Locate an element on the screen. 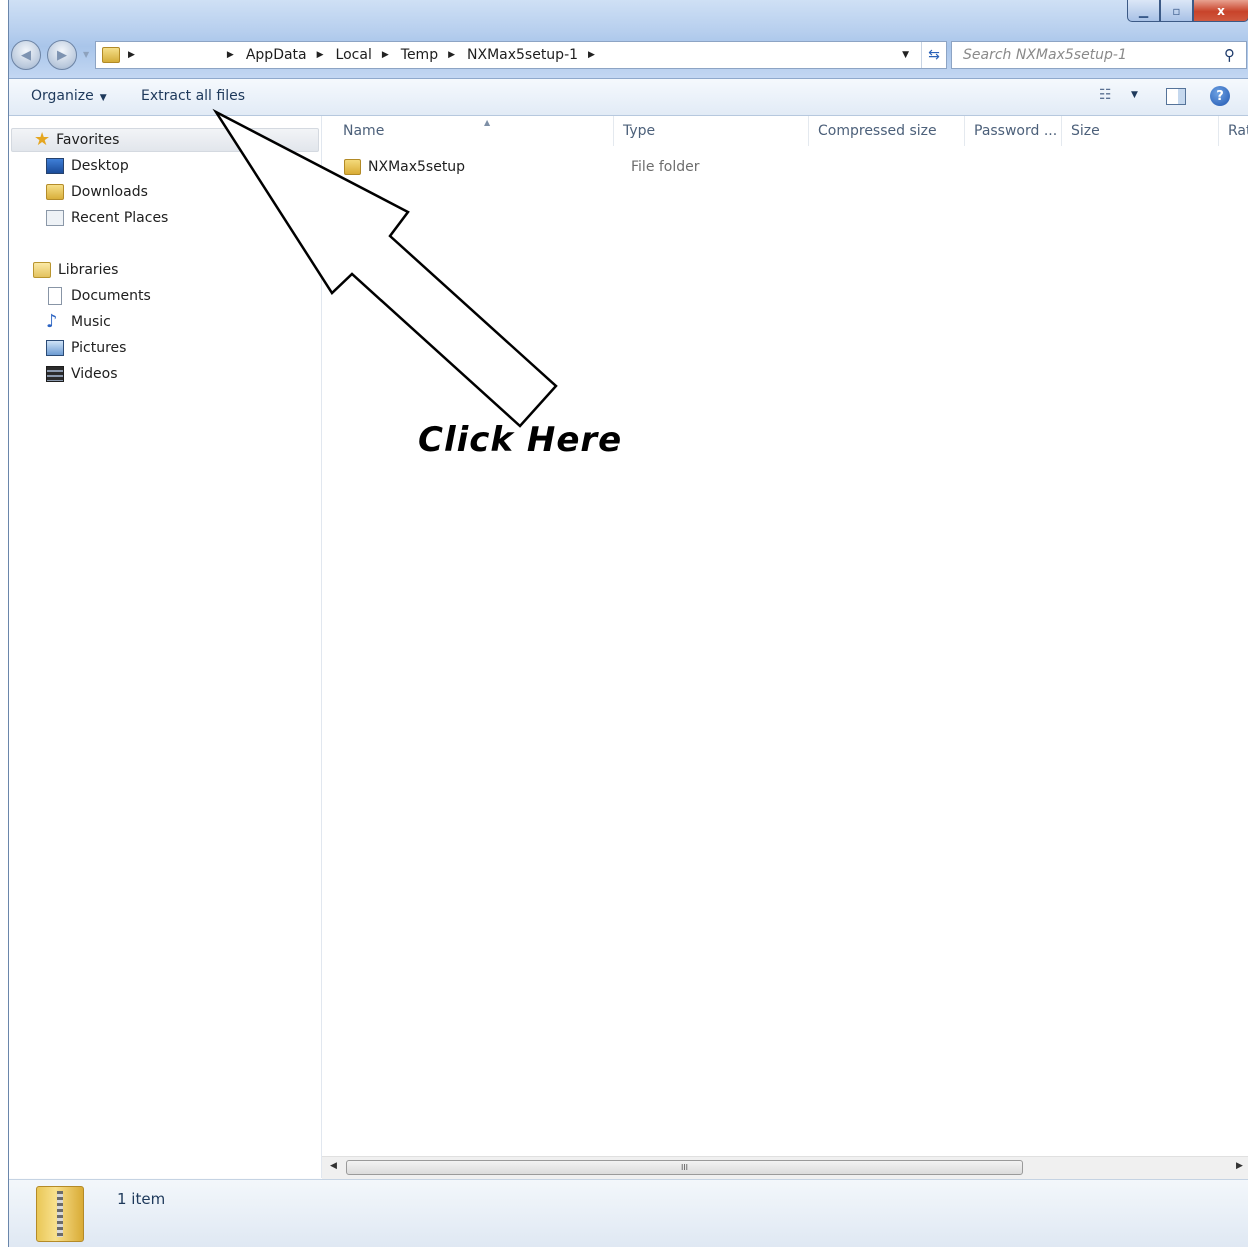 This screenshot has width=1248, height=1247. music-icon: ♪ is located at coordinates (52, 321).